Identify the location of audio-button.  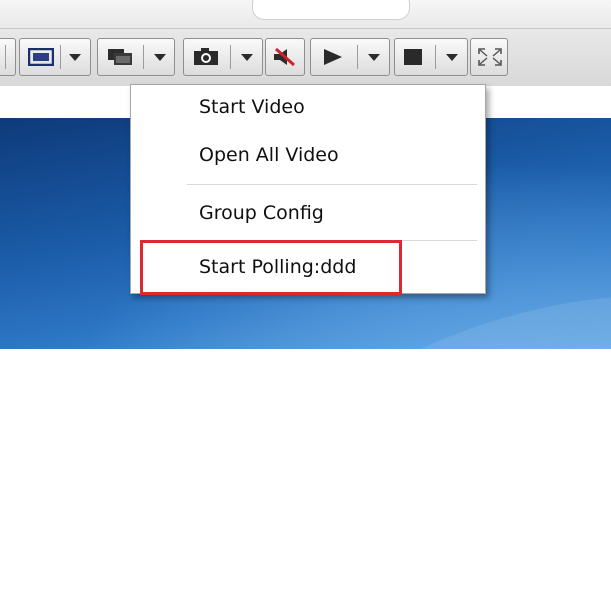
(285, 57).